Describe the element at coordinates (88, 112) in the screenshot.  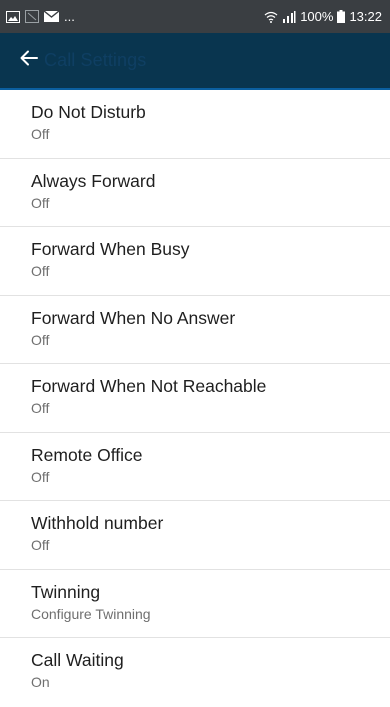
I see `setting-title: Do Not Disturb` at that location.